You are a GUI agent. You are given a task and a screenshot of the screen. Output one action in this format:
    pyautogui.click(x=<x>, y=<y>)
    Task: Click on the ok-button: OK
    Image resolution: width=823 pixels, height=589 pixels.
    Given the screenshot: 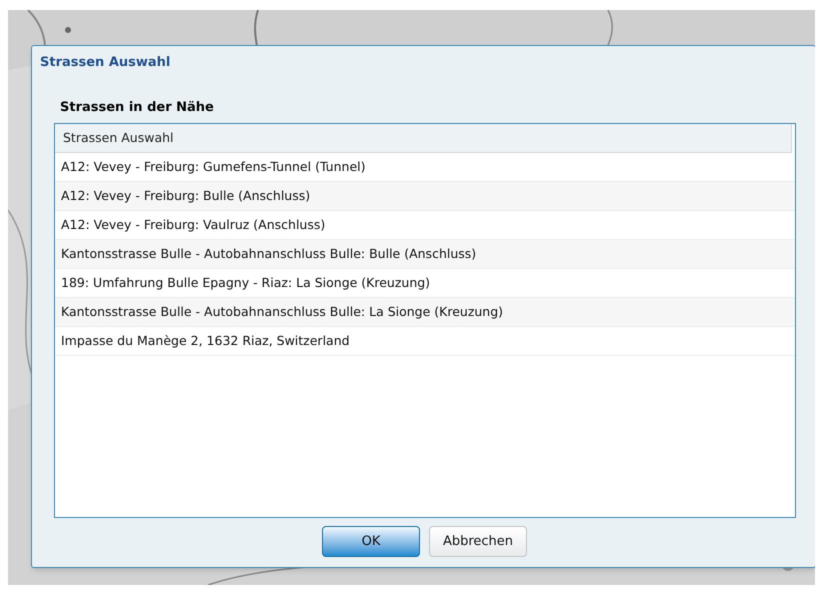 What is the action you would take?
    pyautogui.click(x=371, y=541)
    